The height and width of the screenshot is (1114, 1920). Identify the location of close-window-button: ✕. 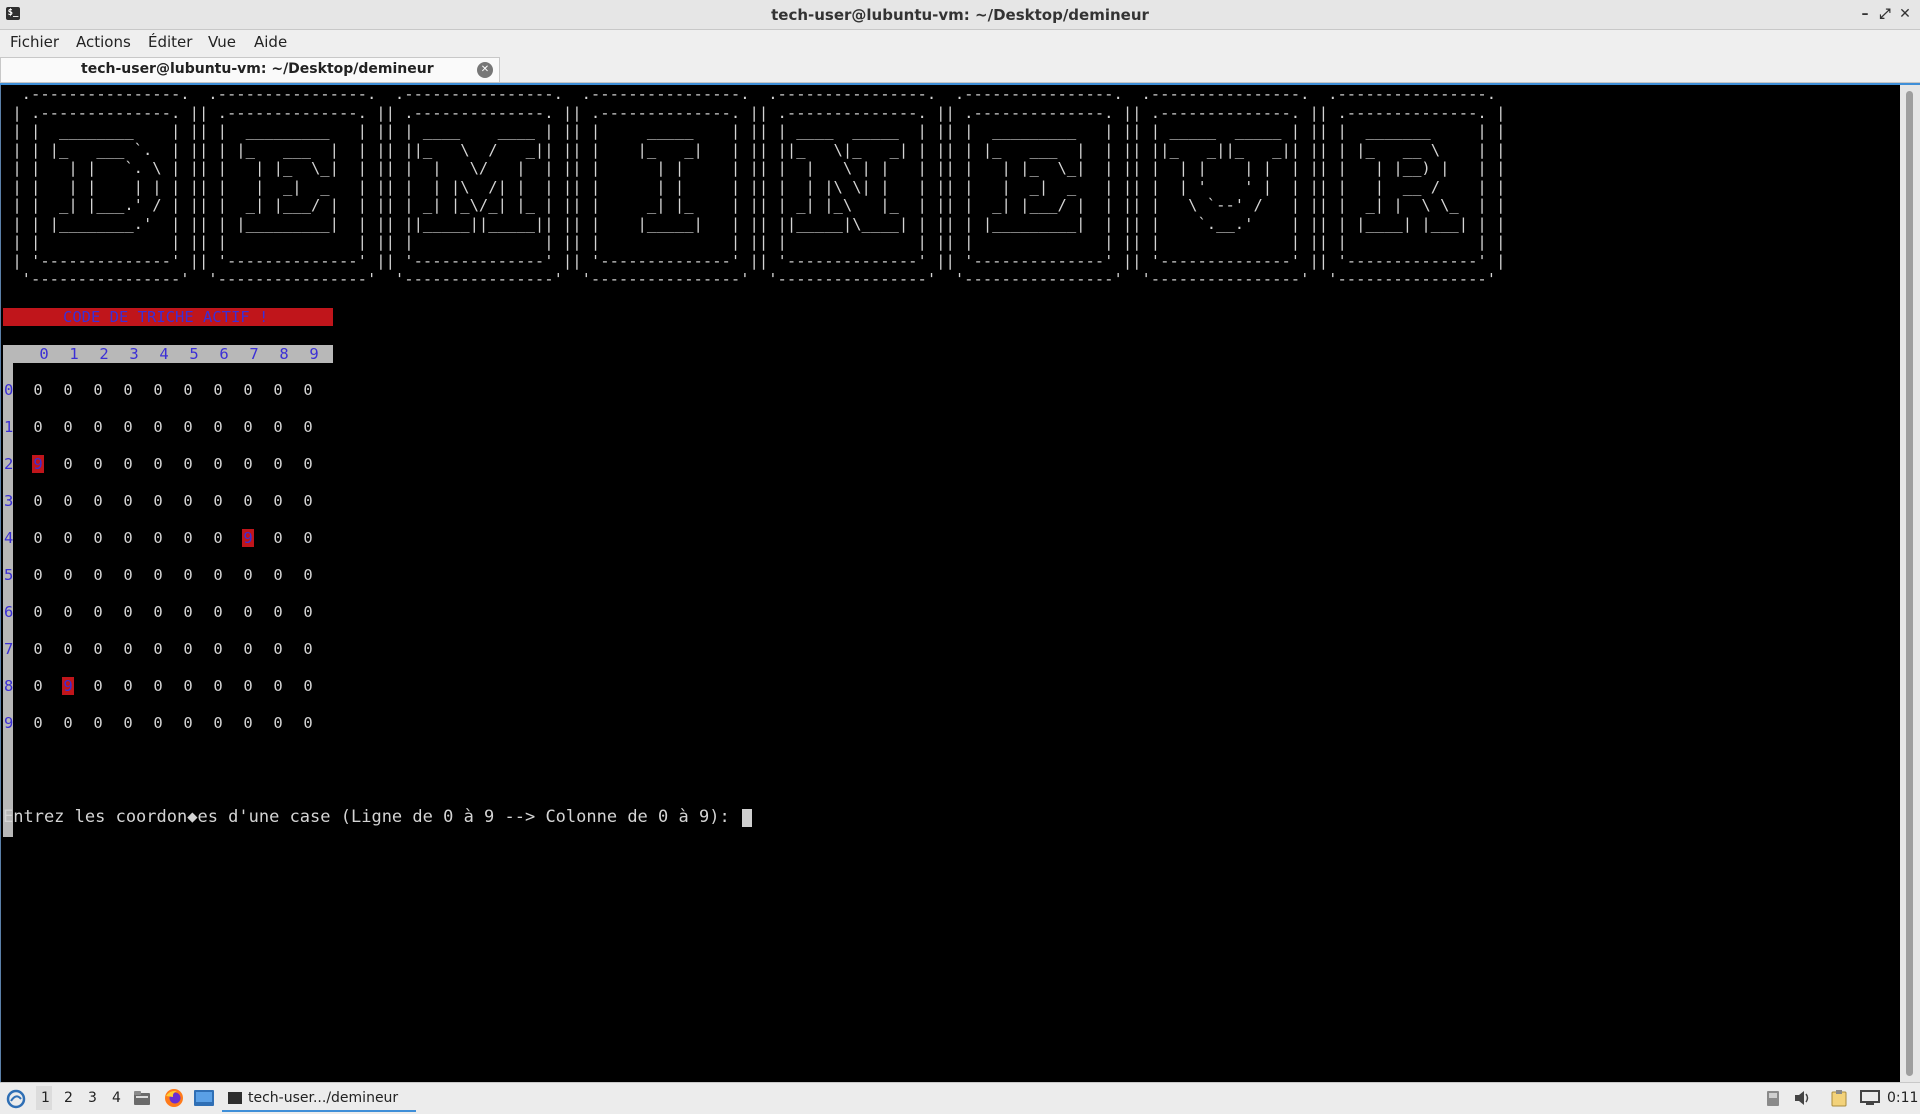
(1905, 14).